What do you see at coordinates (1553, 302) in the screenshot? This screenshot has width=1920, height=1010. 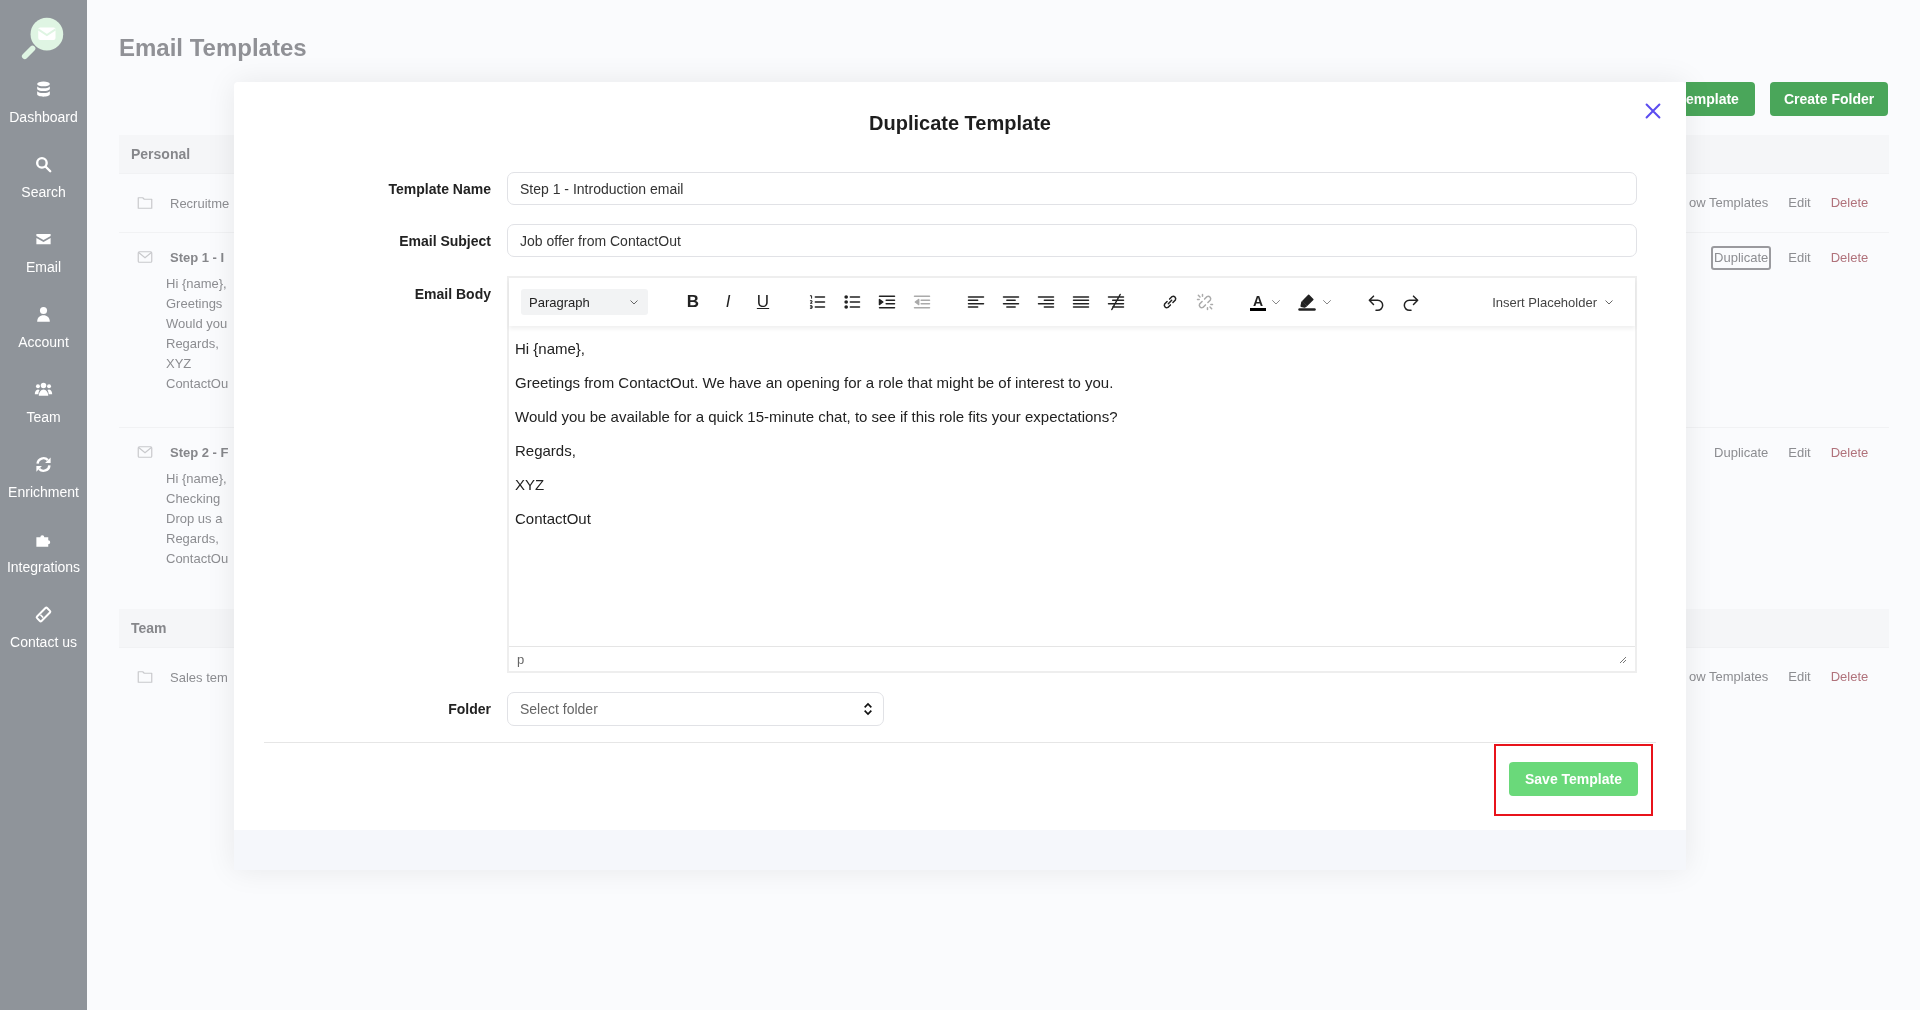 I see `insert-placeholder-button: Insert Placeholder` at bounding box center [1553, 302].